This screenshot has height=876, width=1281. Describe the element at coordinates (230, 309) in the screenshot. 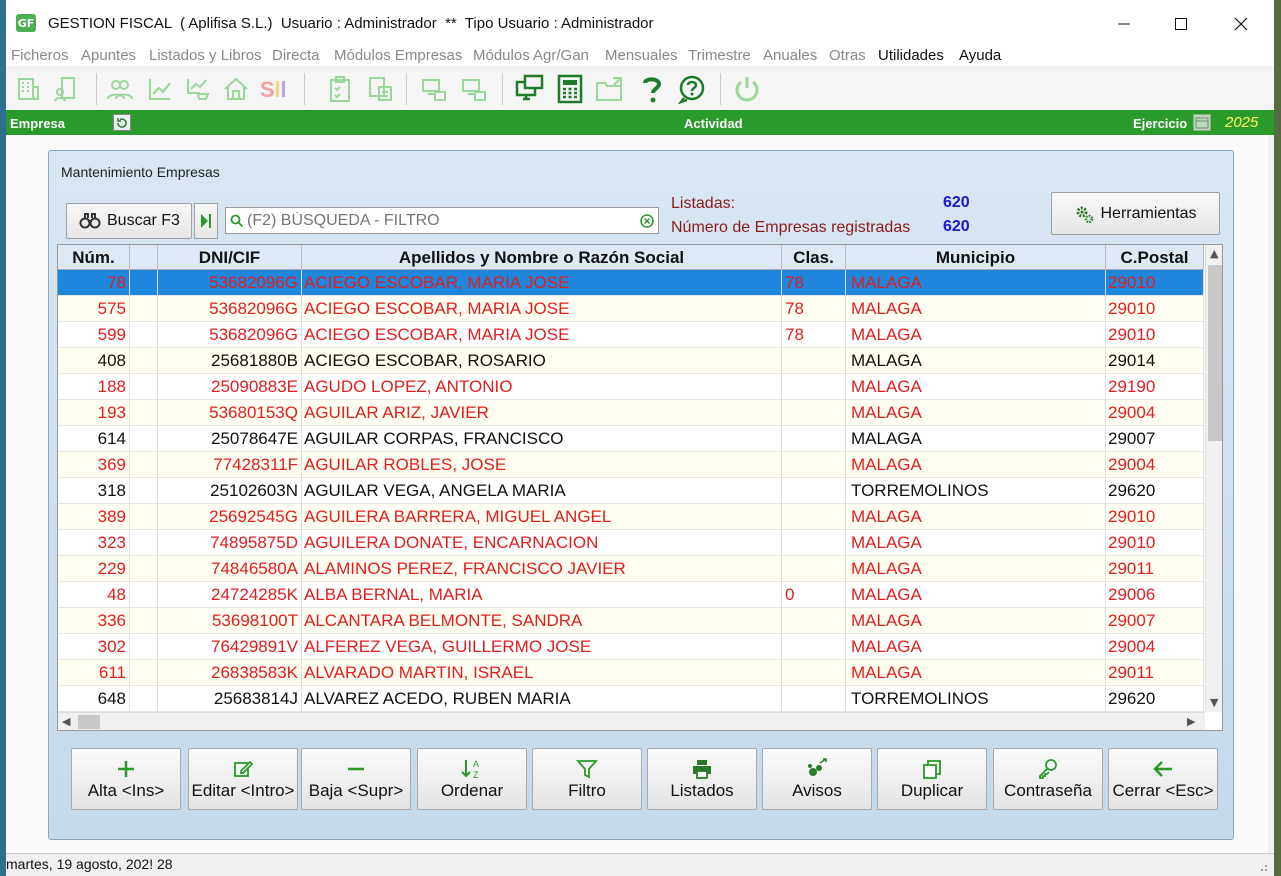

I see `cell-dni: 53682096G` at that location.